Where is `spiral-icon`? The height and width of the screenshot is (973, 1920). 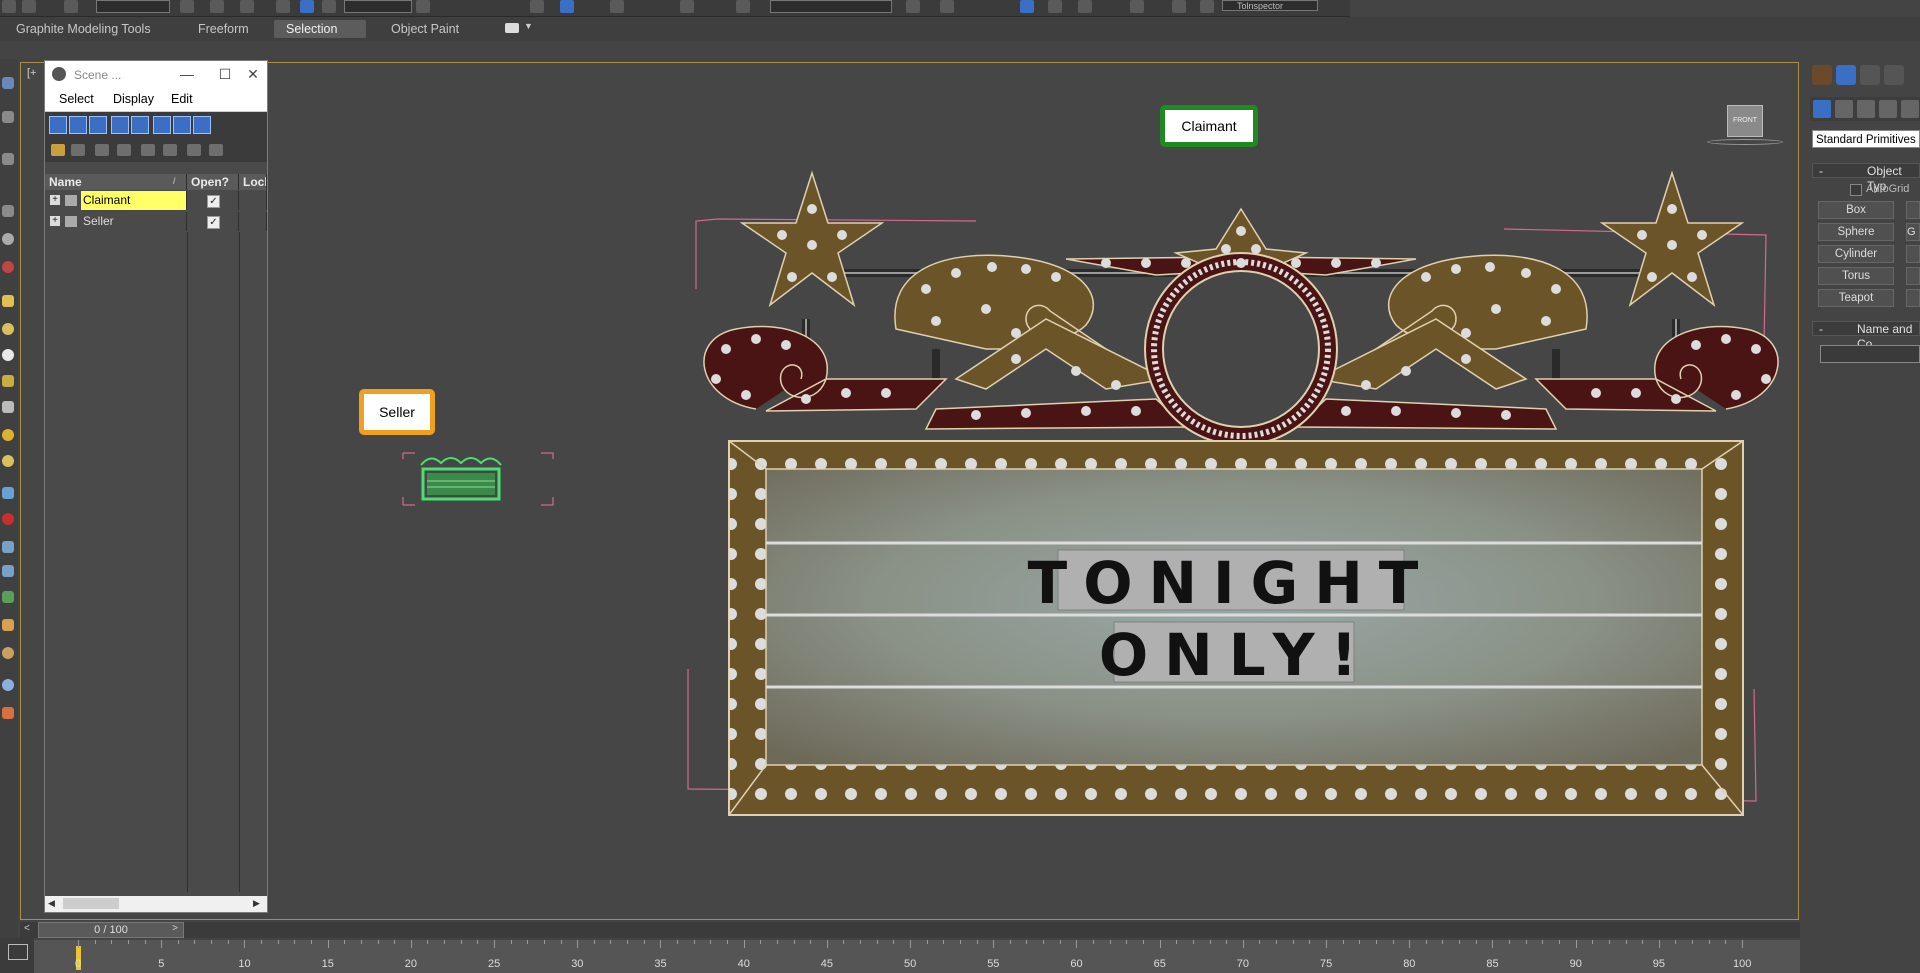
spiral-icon is located at coordinates (8, 653).